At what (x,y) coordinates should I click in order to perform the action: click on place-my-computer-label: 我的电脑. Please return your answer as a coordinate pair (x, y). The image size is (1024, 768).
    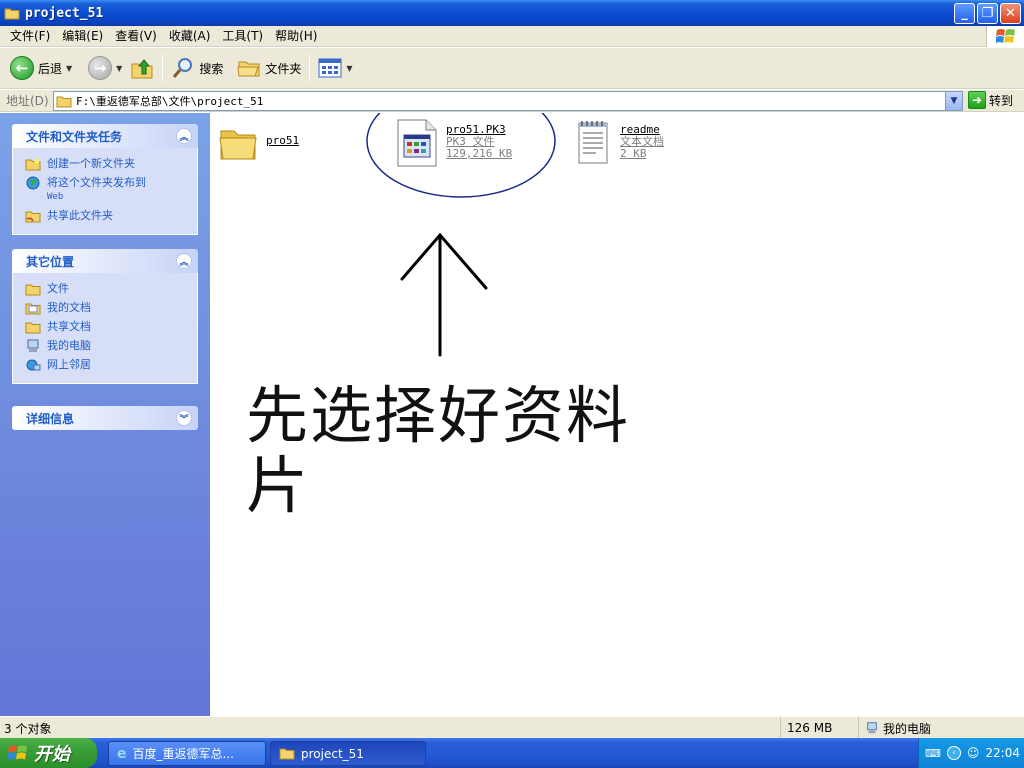
    Looking at the image, I should click on (69, 345).